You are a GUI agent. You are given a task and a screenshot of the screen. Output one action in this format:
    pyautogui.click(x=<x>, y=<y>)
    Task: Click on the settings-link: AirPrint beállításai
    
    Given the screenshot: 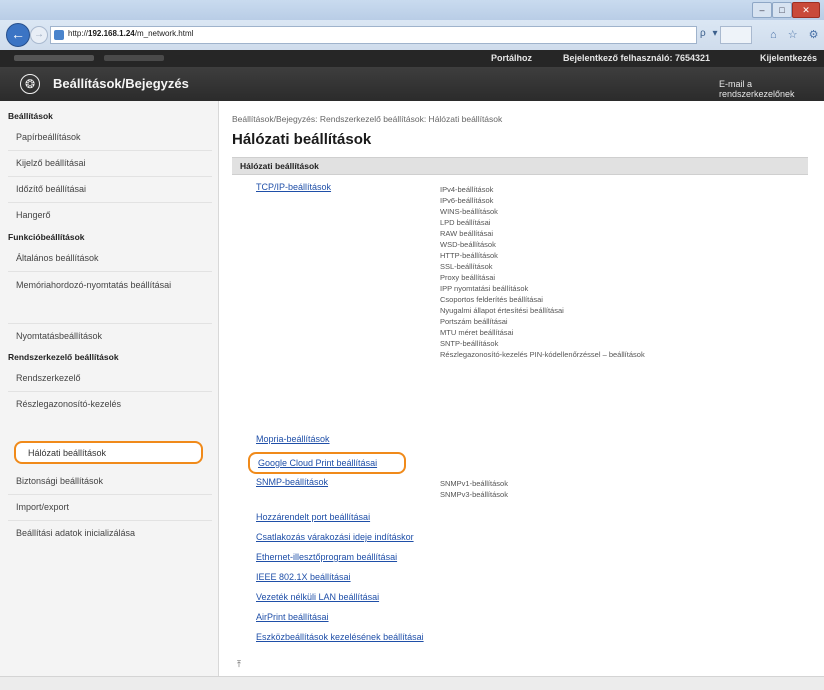 What is the action you would take?
    pyautogui.click(x=292, y=617)
    